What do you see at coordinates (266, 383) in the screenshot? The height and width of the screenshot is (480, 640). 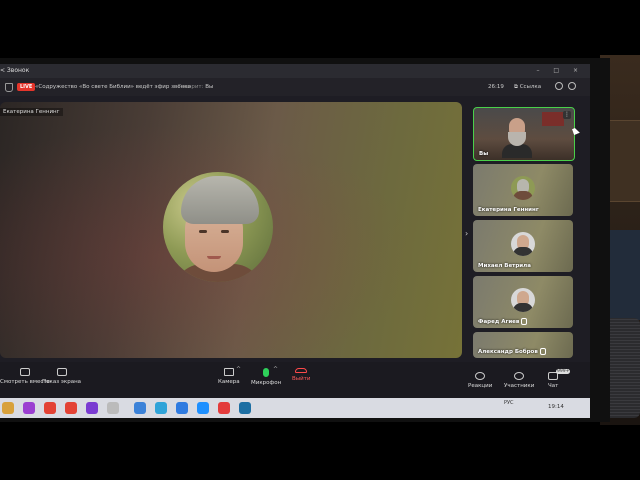 I see `microphone-label: Микрофон` at bounding box center [266, 383].